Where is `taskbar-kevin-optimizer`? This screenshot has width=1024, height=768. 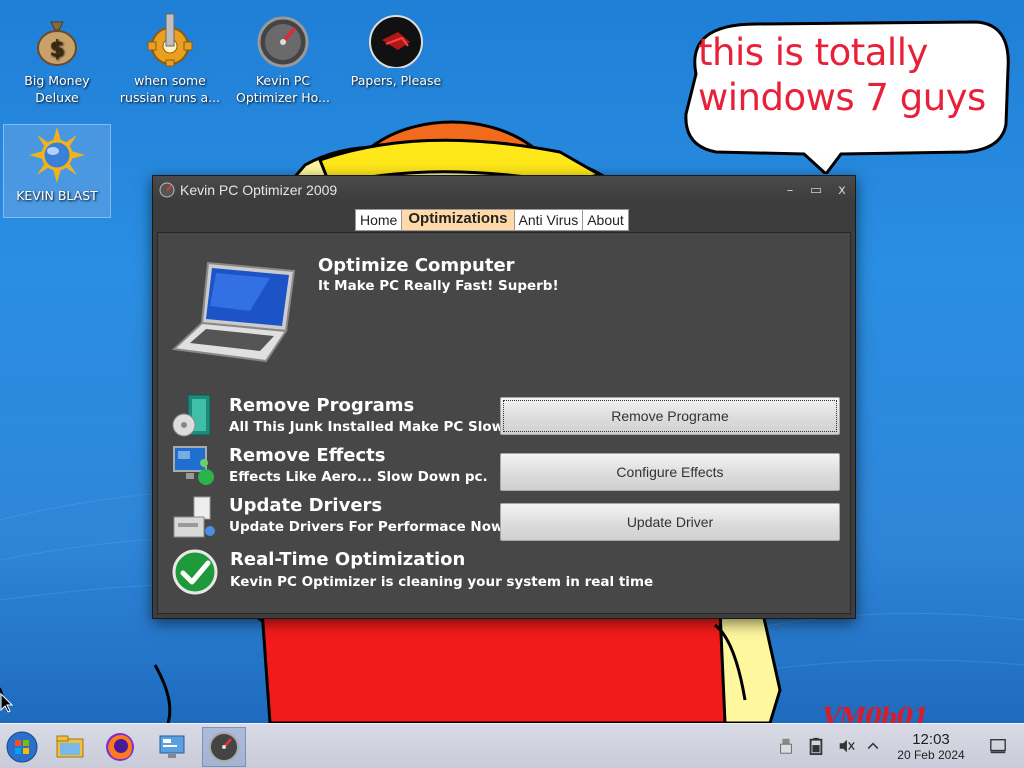
taskbar-kevin-optimizer is located at coordinates (224, 747).